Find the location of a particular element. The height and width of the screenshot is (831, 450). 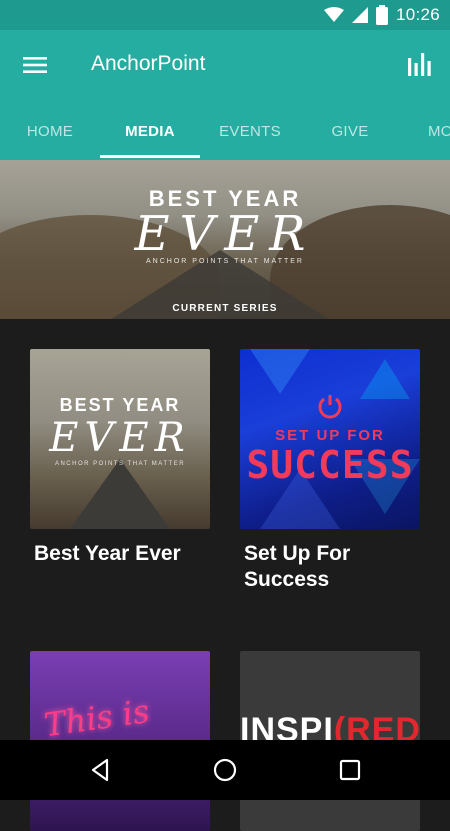

hamburger-menu-icon is located at coordinates (35, 65).